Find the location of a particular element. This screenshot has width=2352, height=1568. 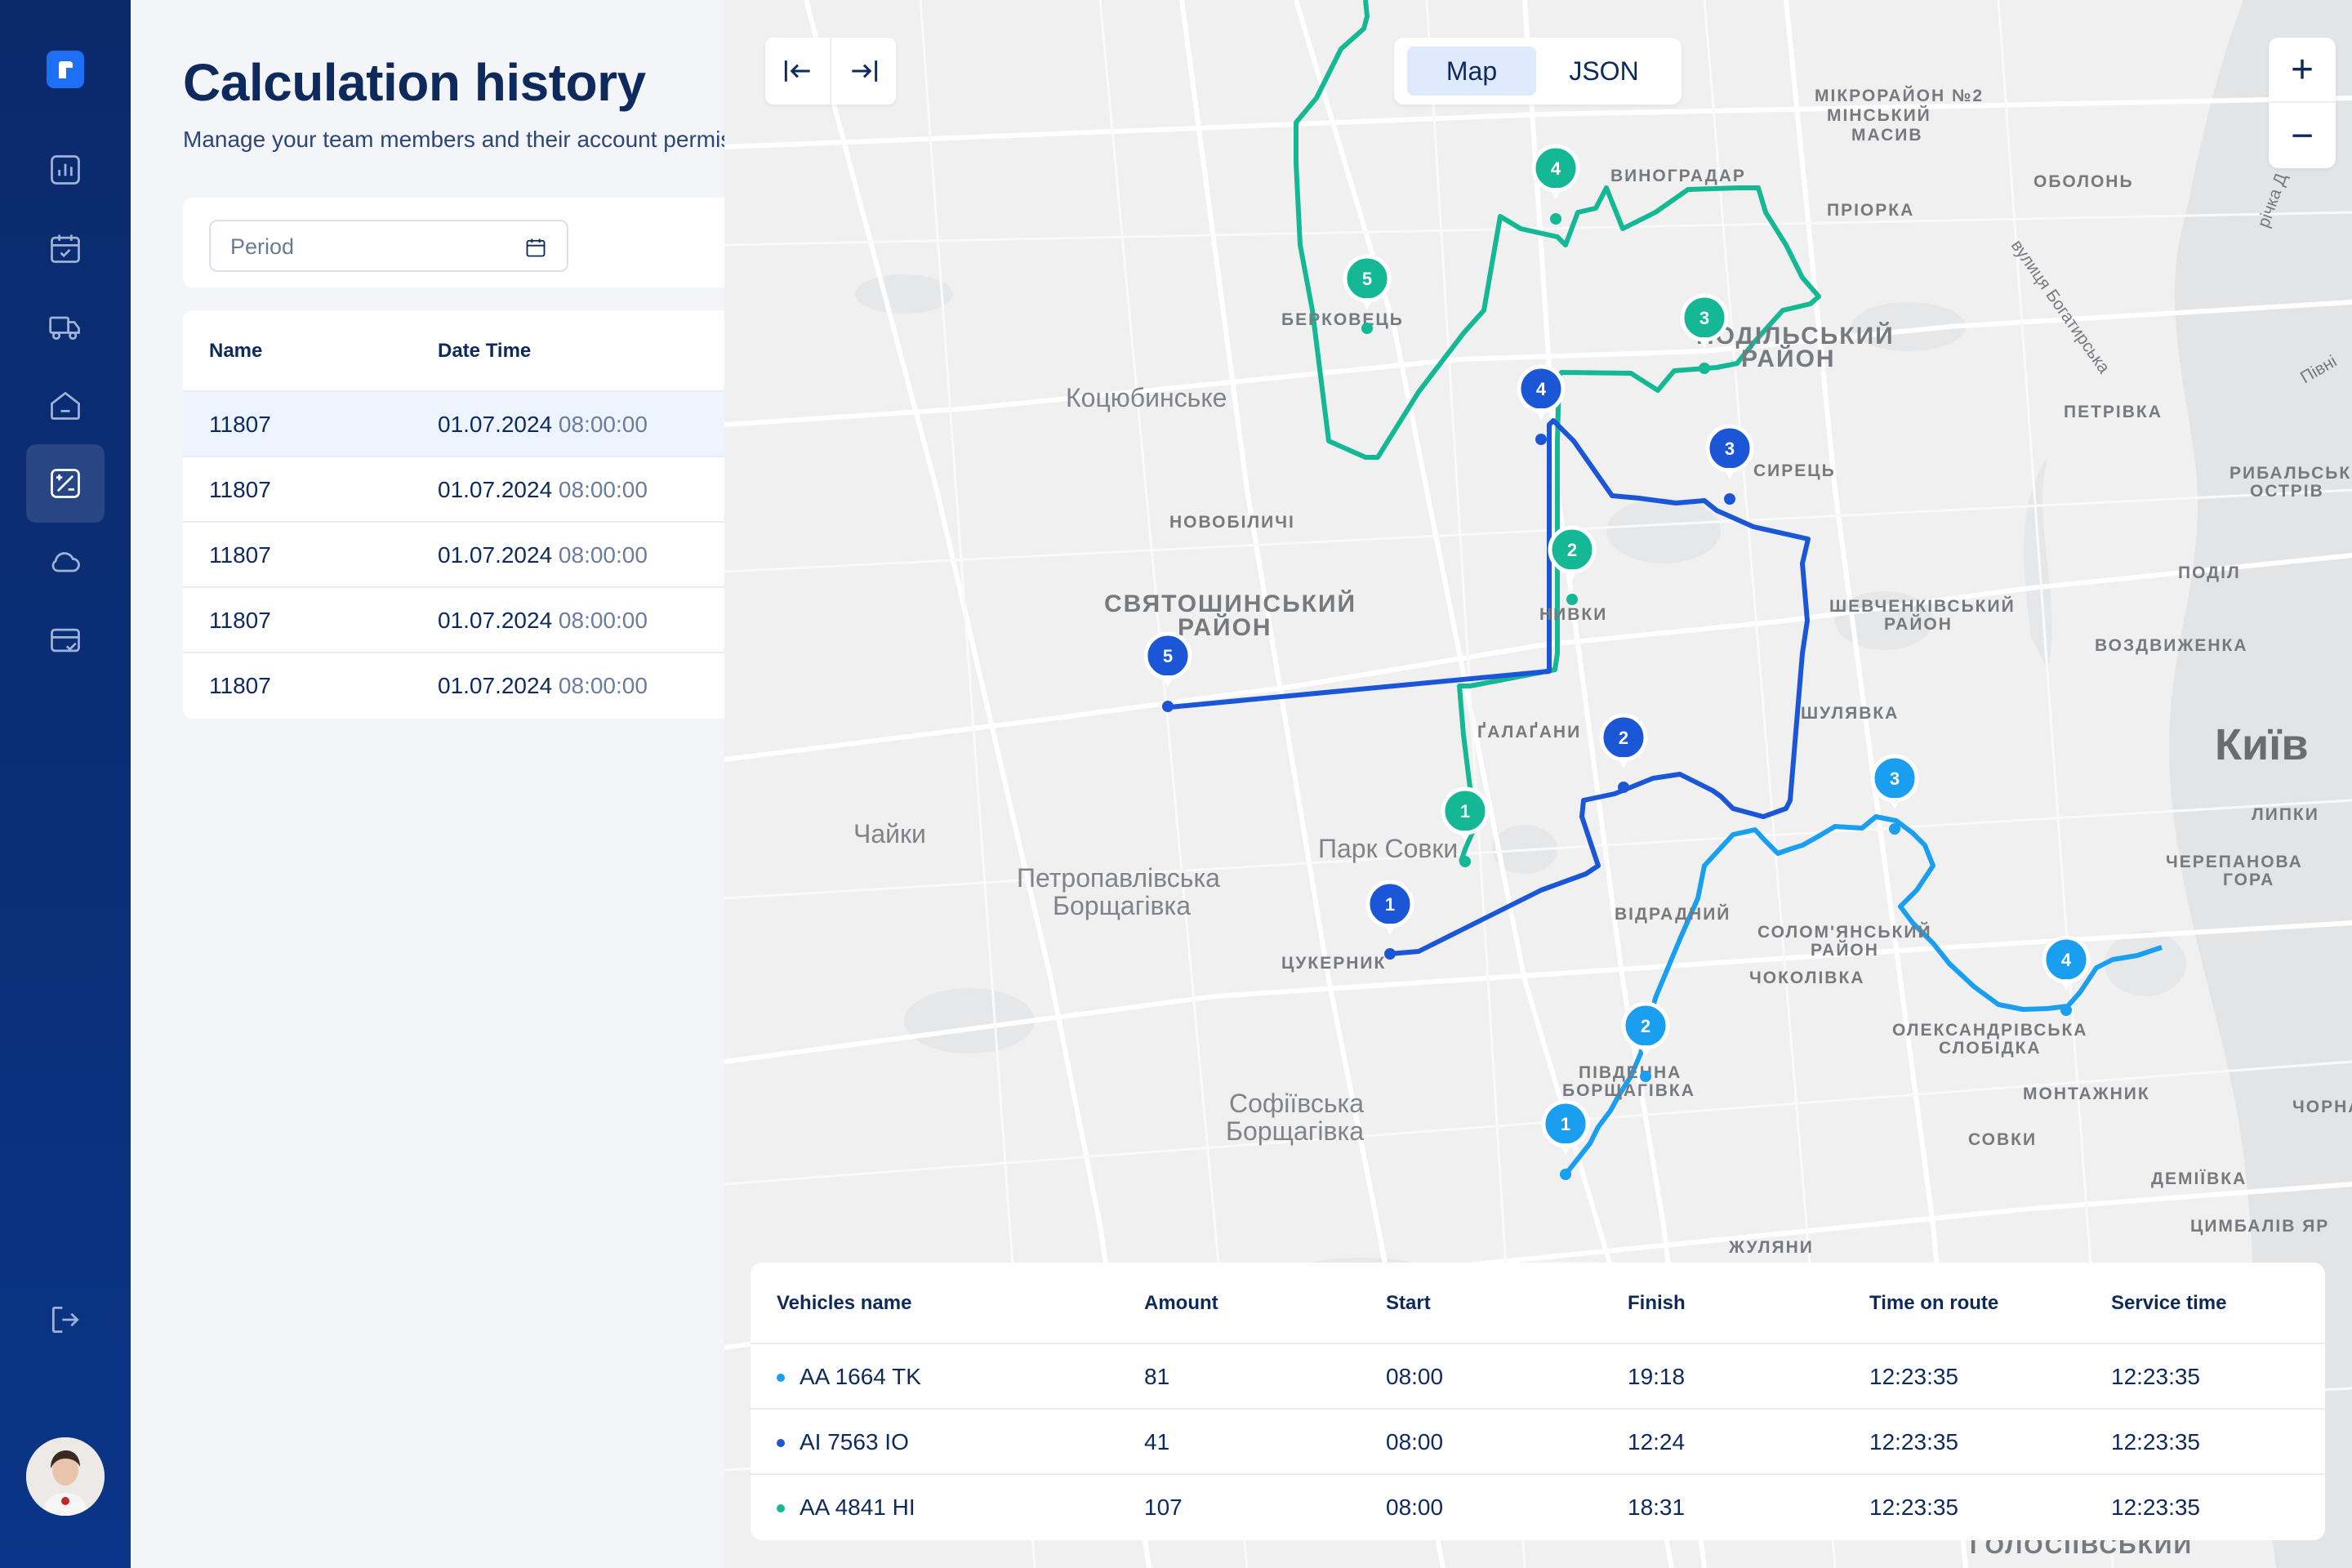

sky-stop-2-label: 2 is located at coordinates (1645, 1026).